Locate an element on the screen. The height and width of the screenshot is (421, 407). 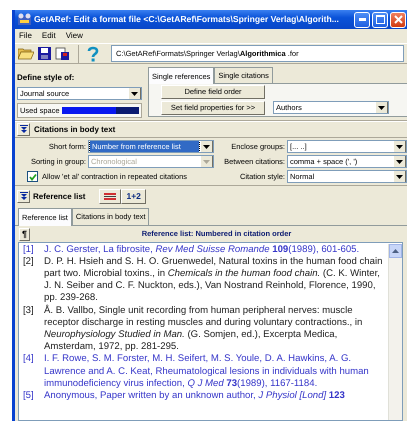
reference-text: J. C. Gerster, La fibrosite, Rev Med Suisse Romande 109(1989), 601-605. is located at coordinates (202, 250).